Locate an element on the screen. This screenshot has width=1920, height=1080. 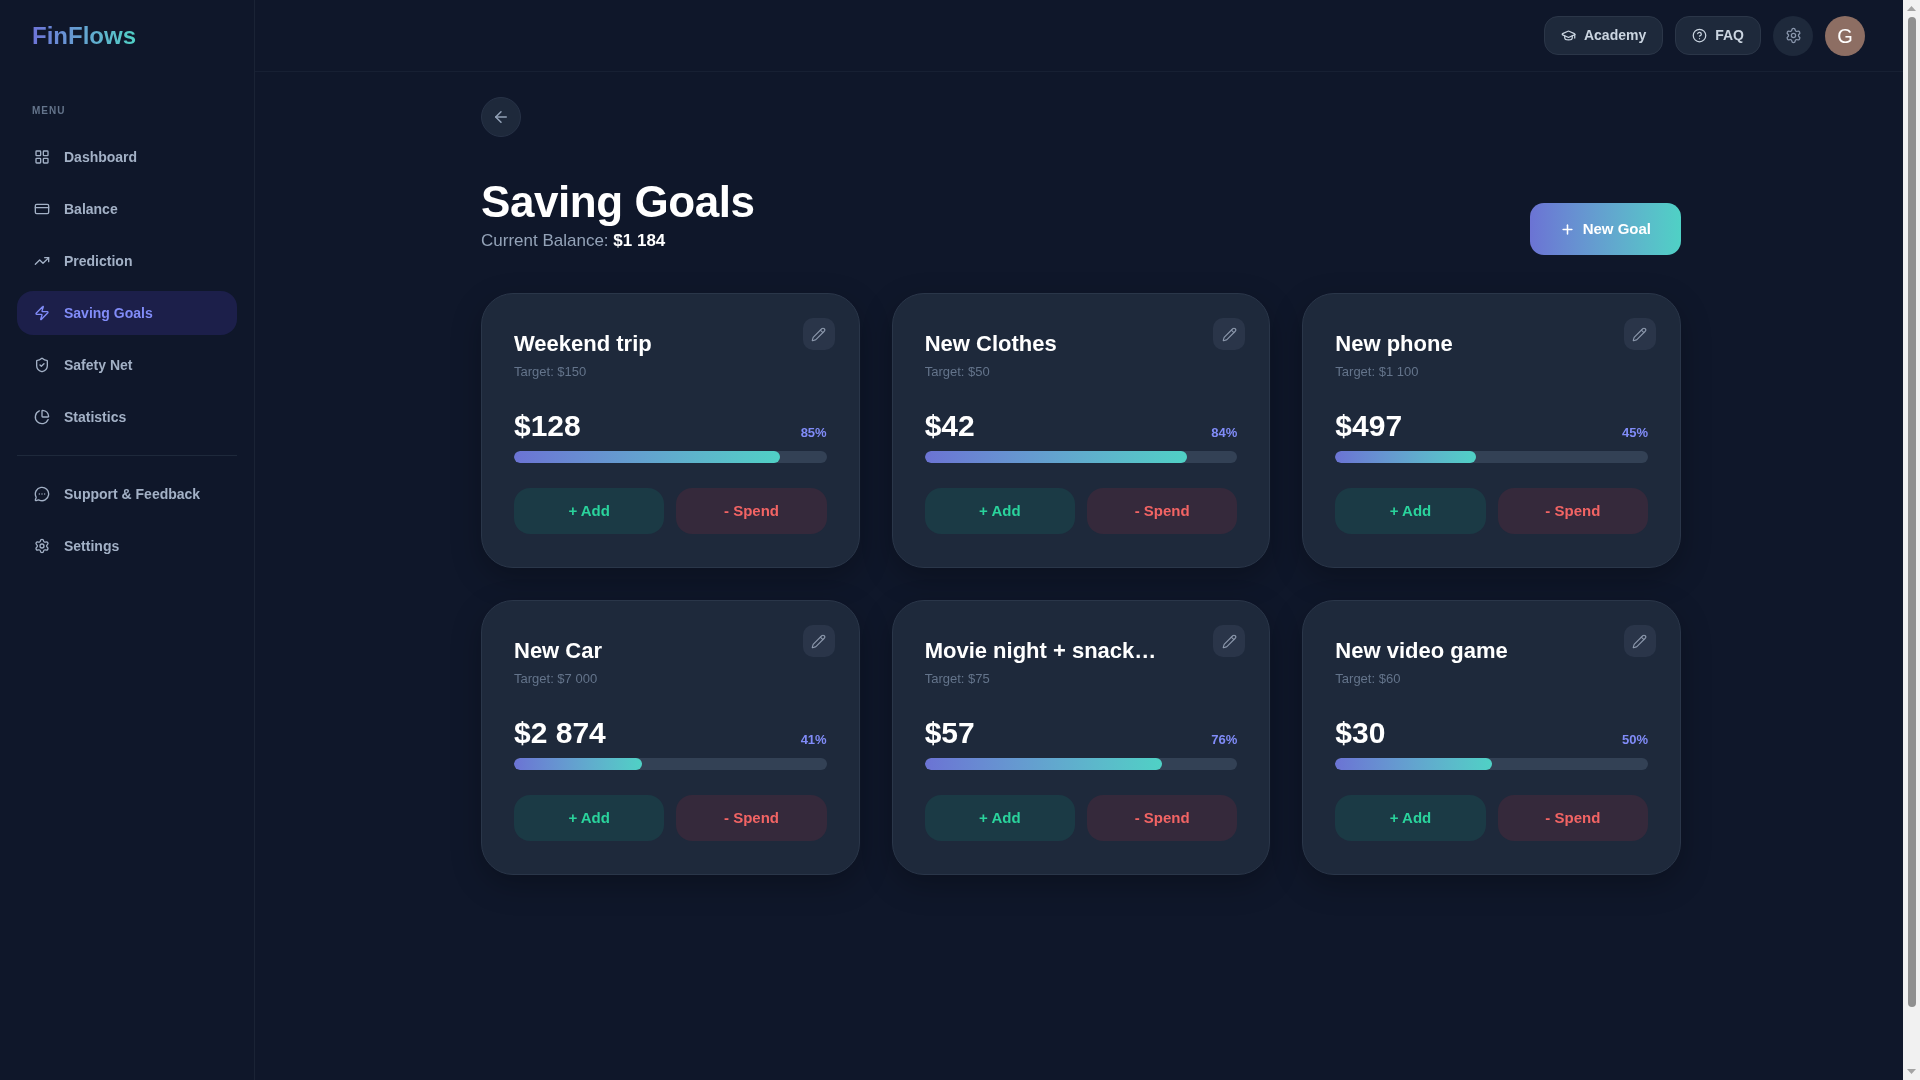
scroll-up-icon is located at coordinates (1911, 8).